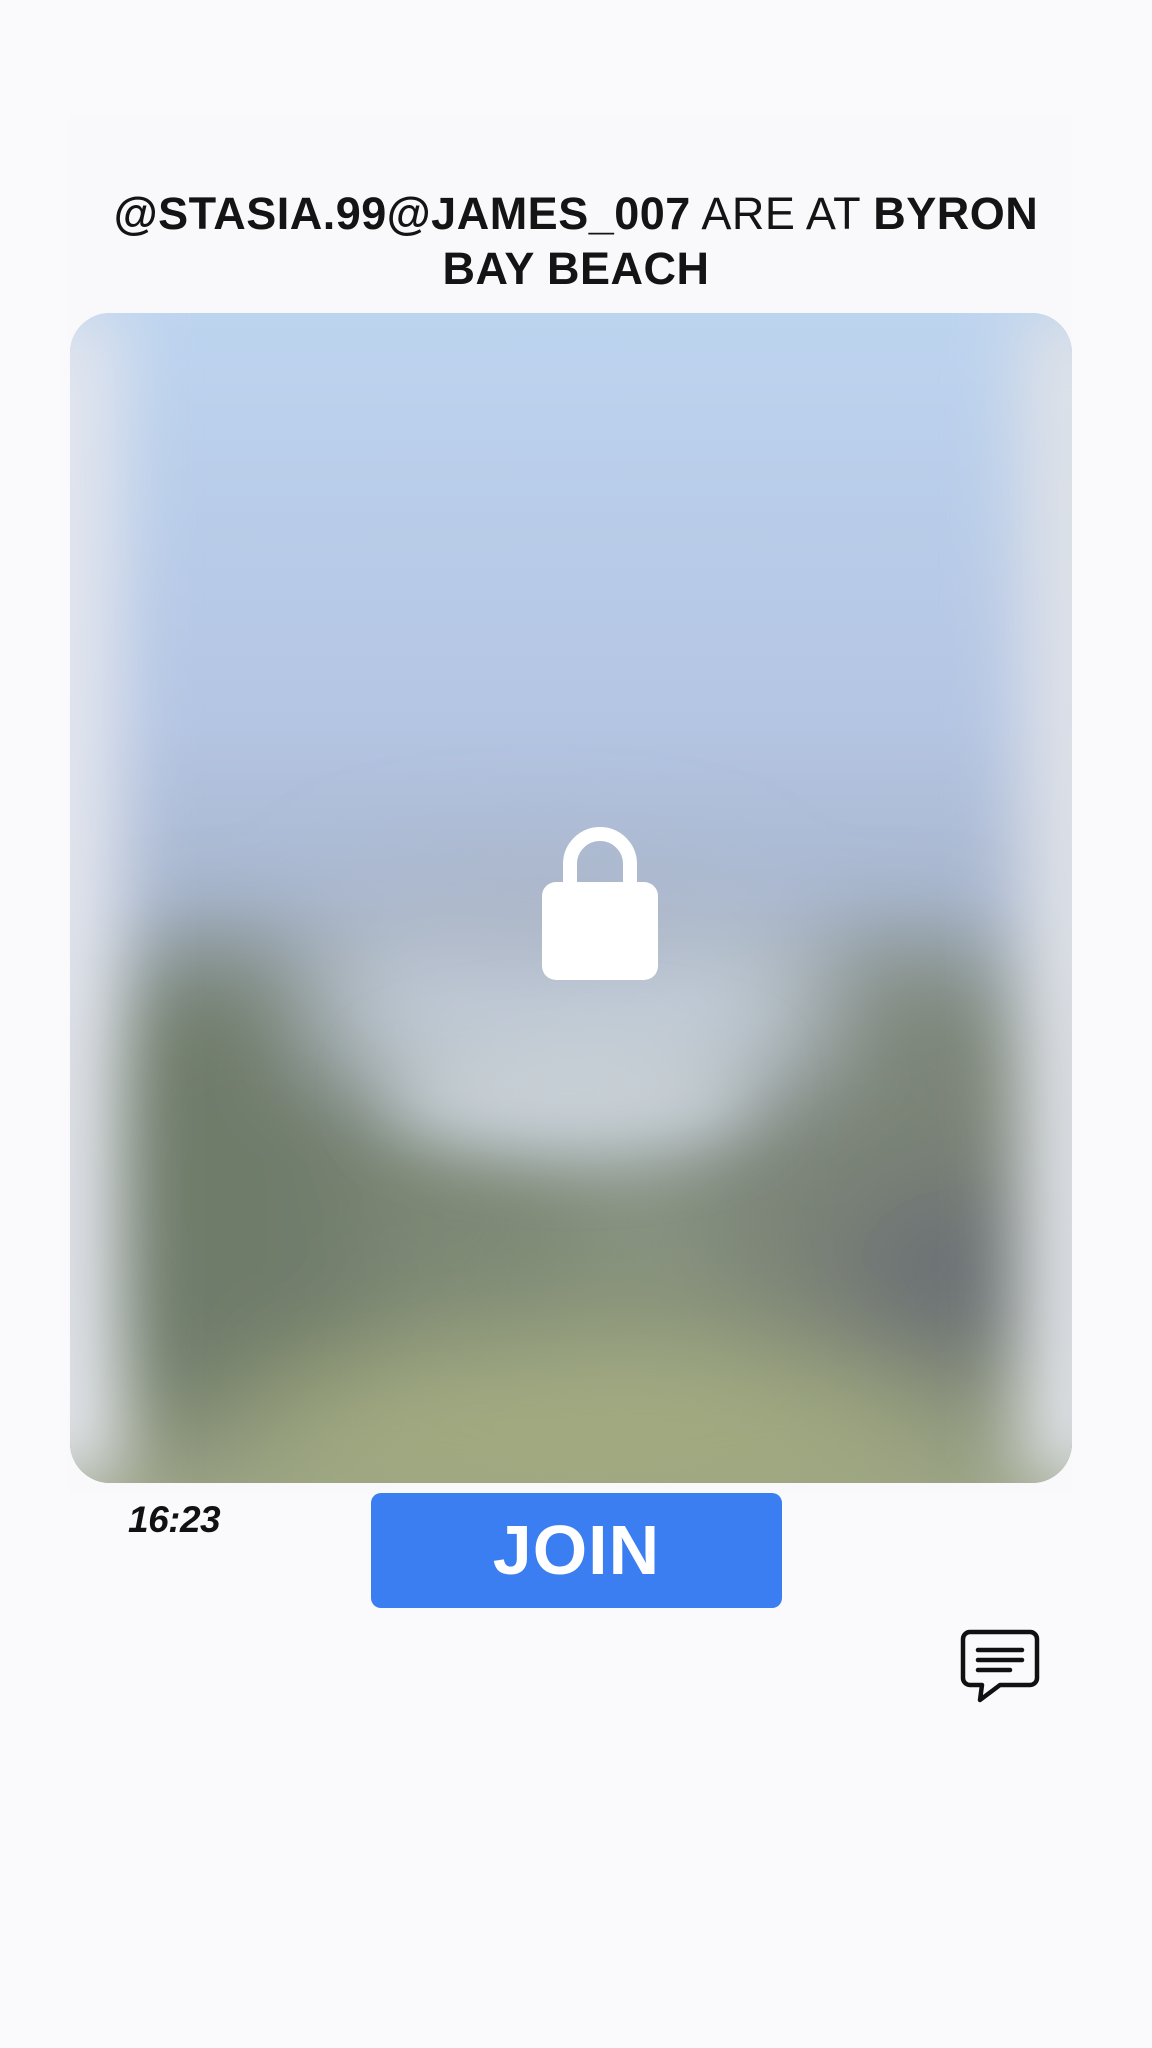 The image size is (1152, 2048). Describe the element at coordinates (402, 213) in the screenshot. I see `tagged-users: @STASIA.99@JAMES_007` at that location.